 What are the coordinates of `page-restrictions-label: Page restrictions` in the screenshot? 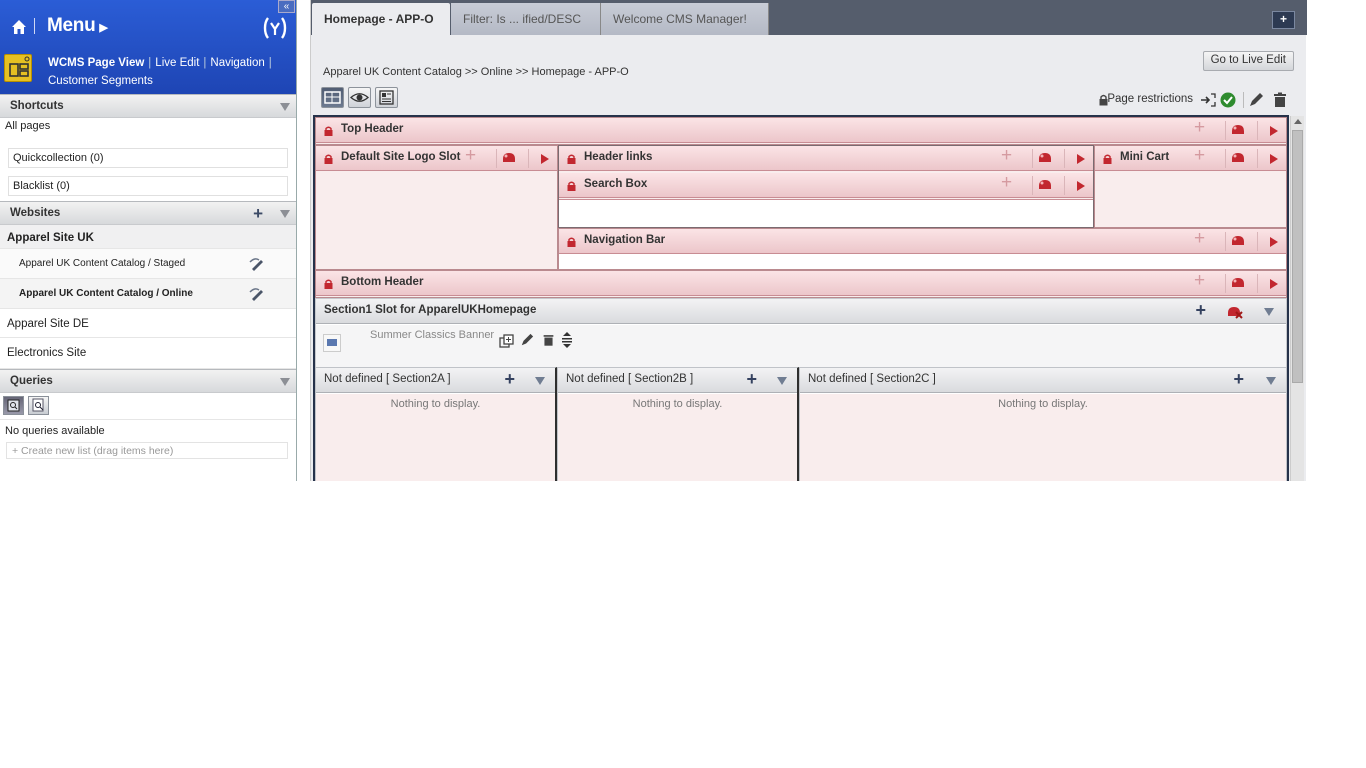 It's located at (1150, 99).